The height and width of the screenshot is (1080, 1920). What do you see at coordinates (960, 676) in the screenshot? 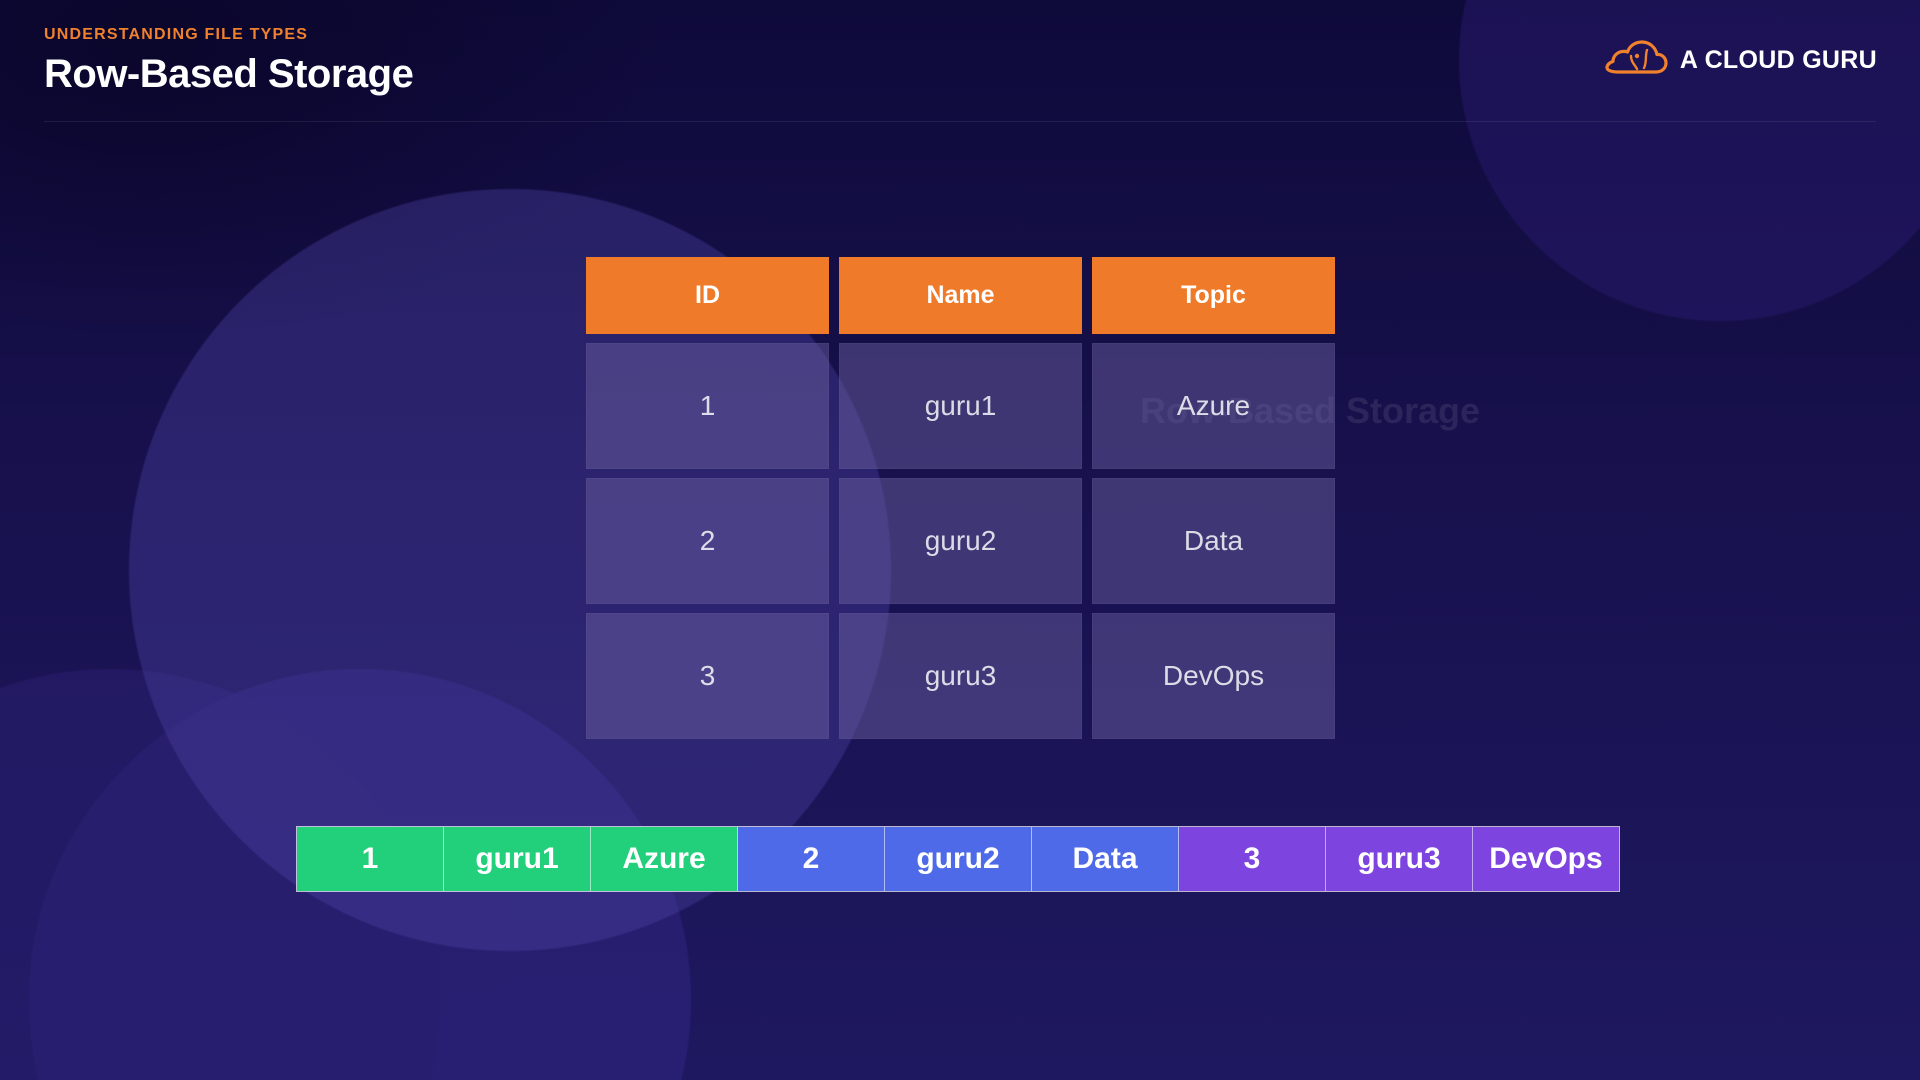
I see `table-cell: guru3` at bounding box center [960, 676].